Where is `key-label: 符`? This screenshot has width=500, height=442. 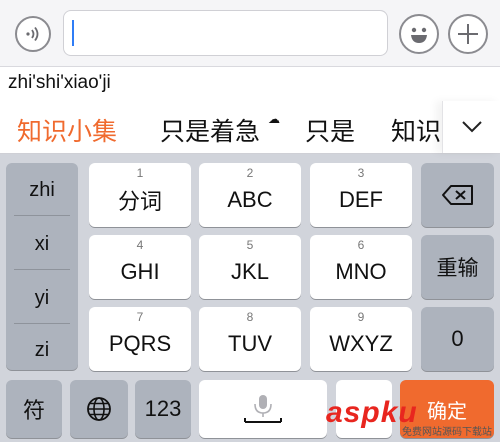
key-label: 符 is located at coordinates (33, 410).